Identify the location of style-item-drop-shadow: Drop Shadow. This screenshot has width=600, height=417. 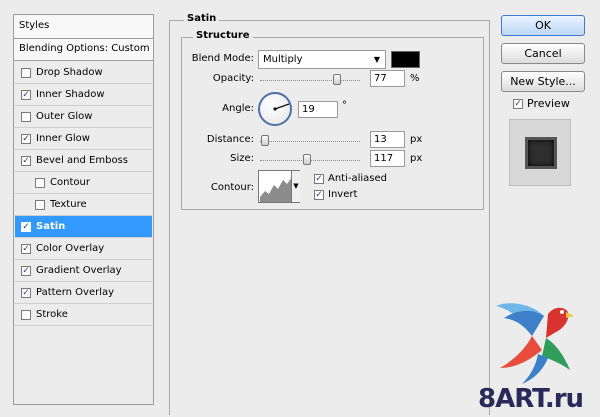
(83, 73).